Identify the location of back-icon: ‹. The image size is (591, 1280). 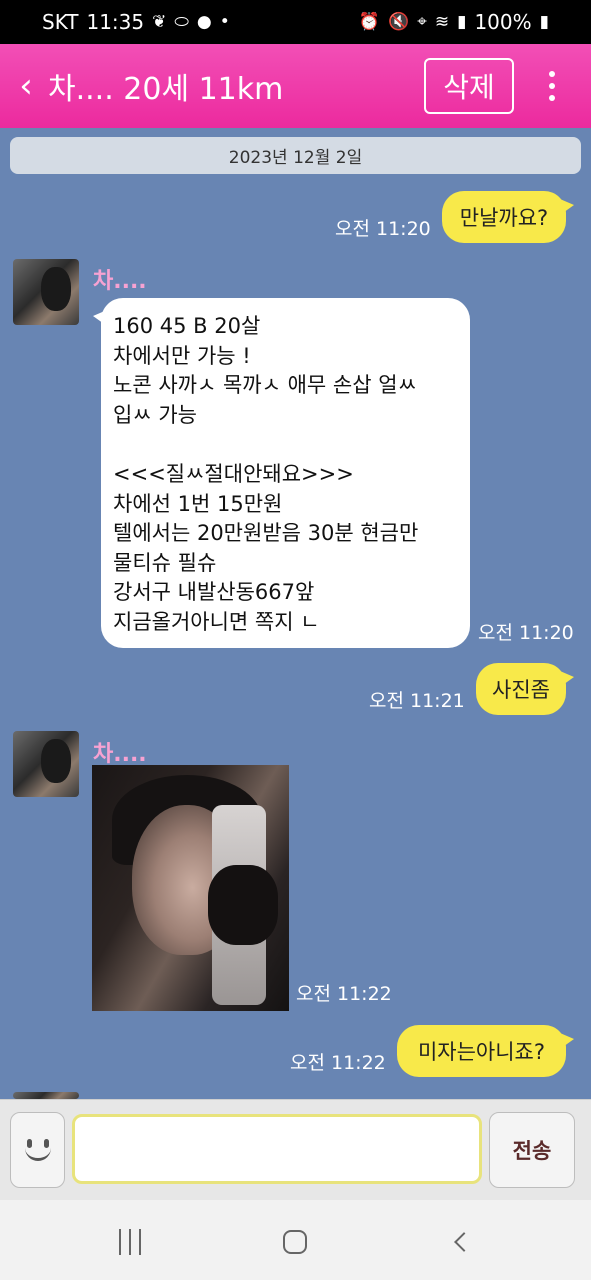
(26, 86).